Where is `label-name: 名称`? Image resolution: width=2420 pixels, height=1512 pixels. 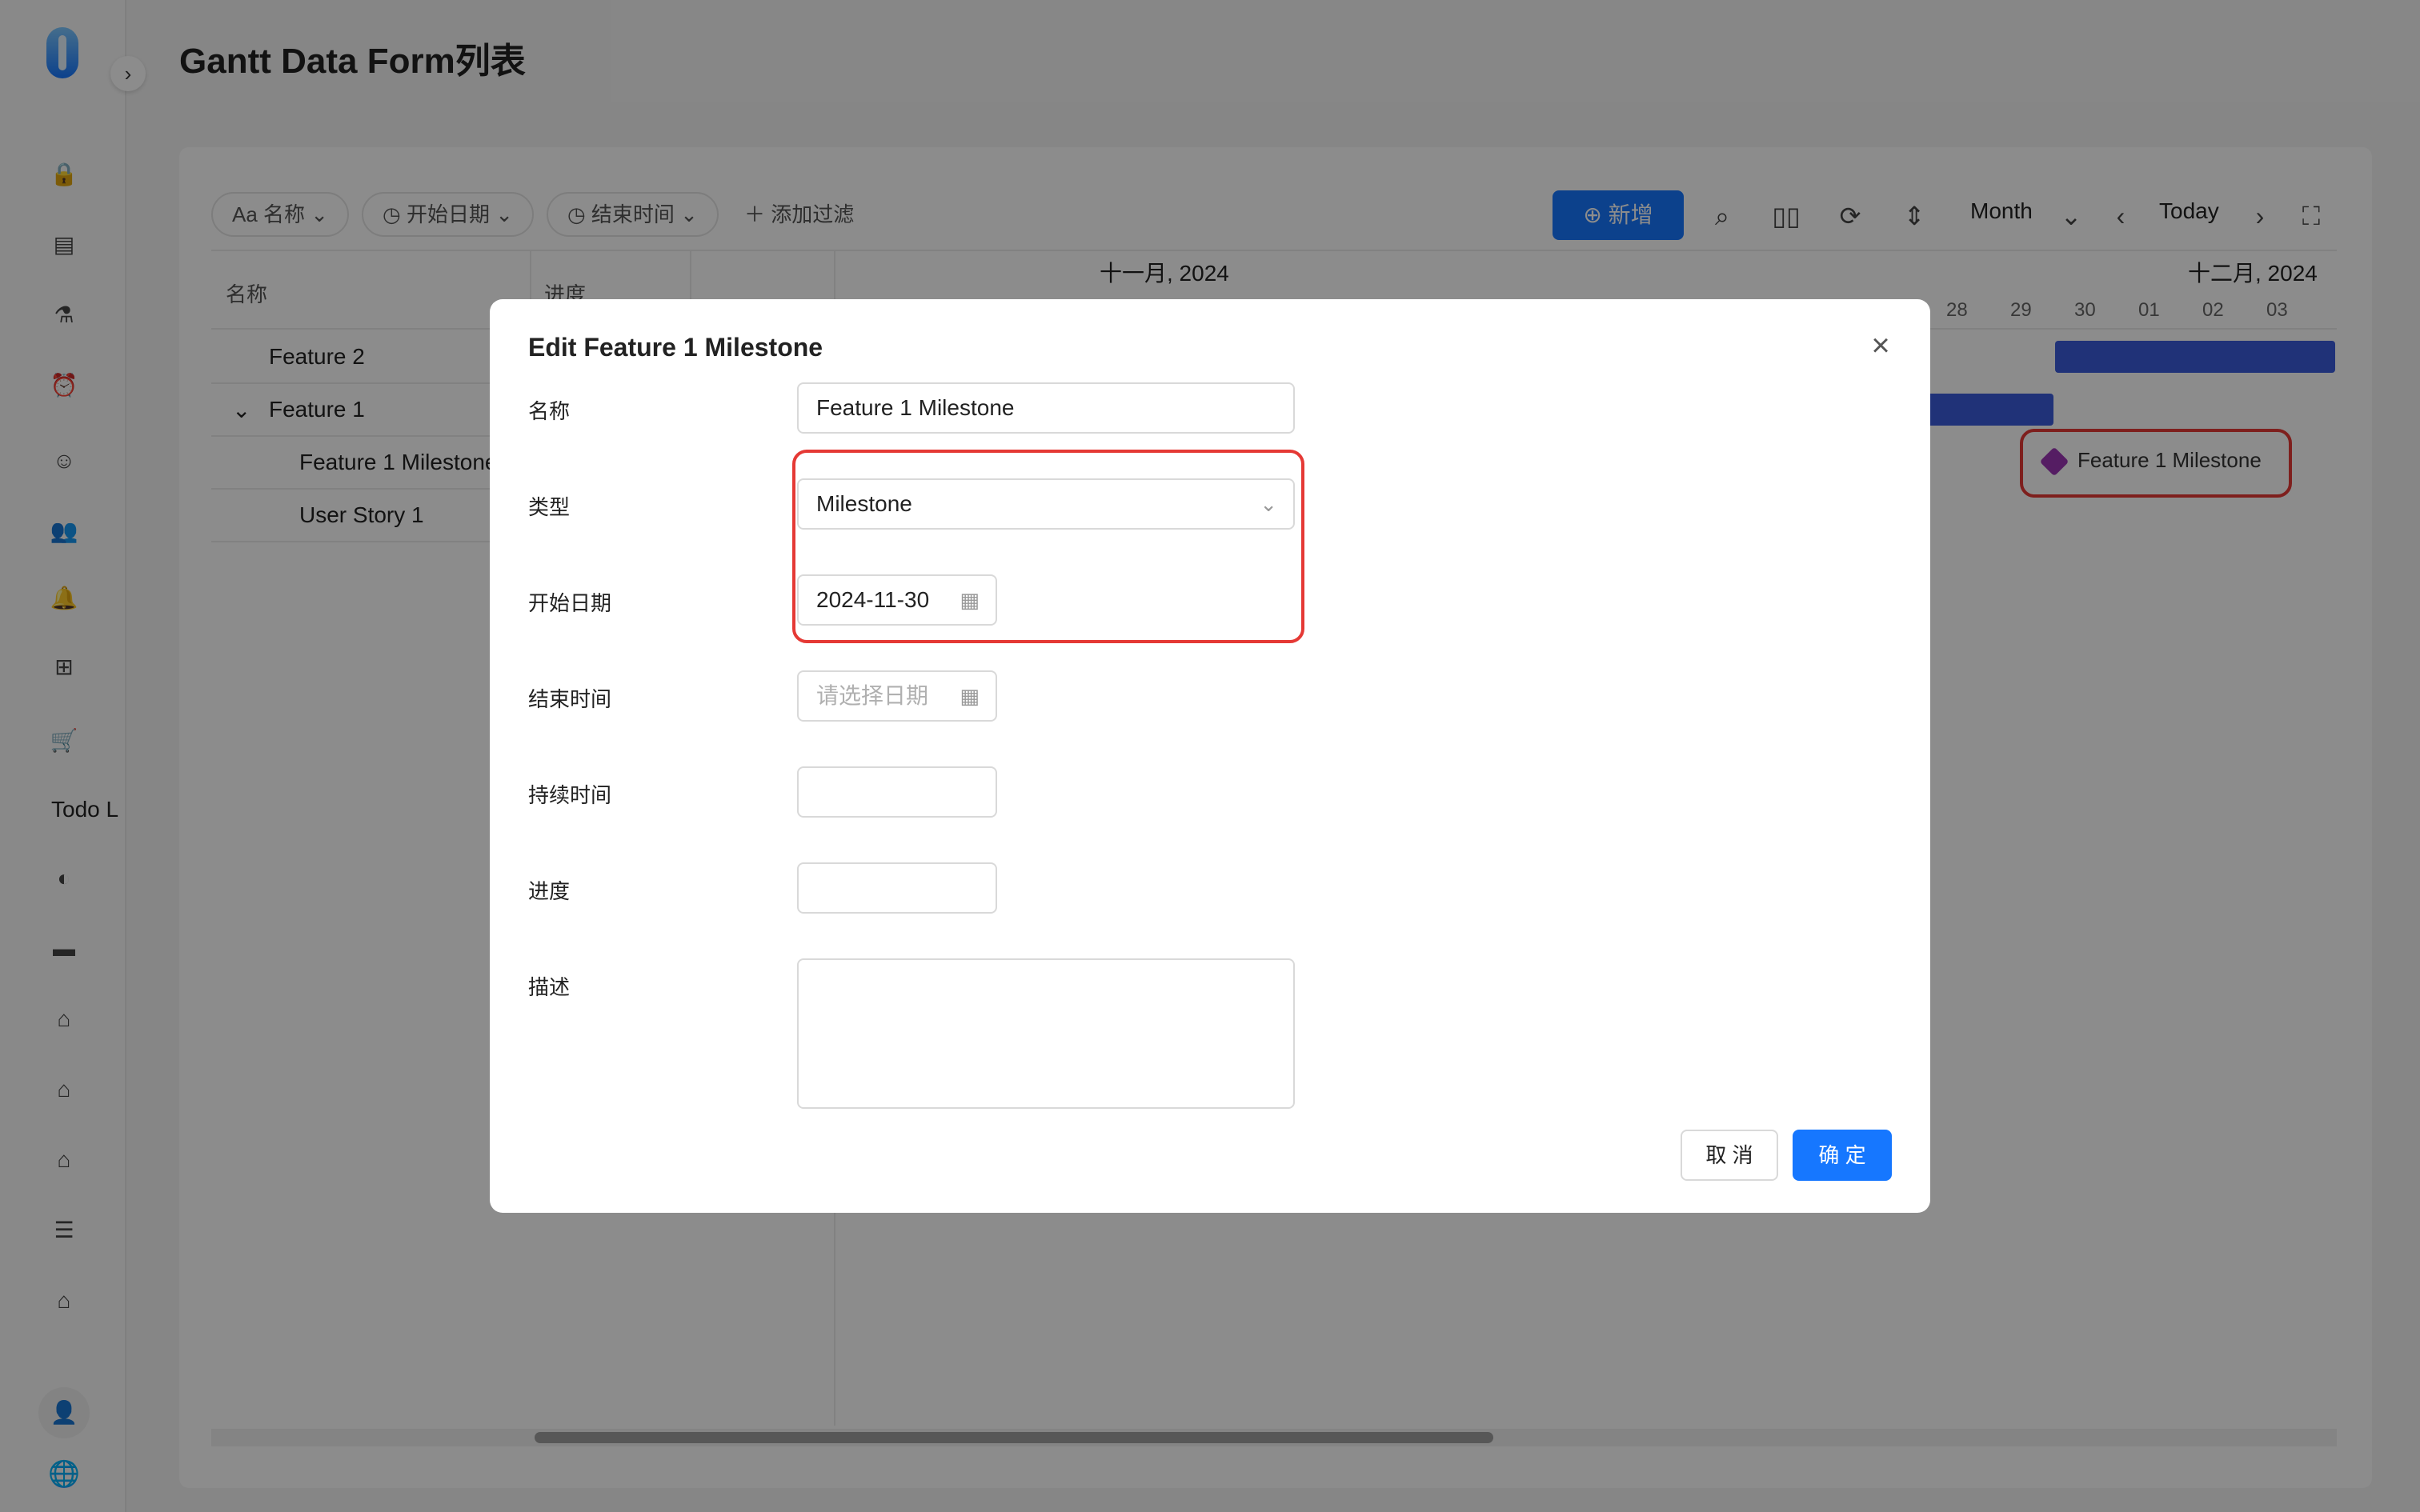
label-name: 名称 is located at coordinates (549, 411).